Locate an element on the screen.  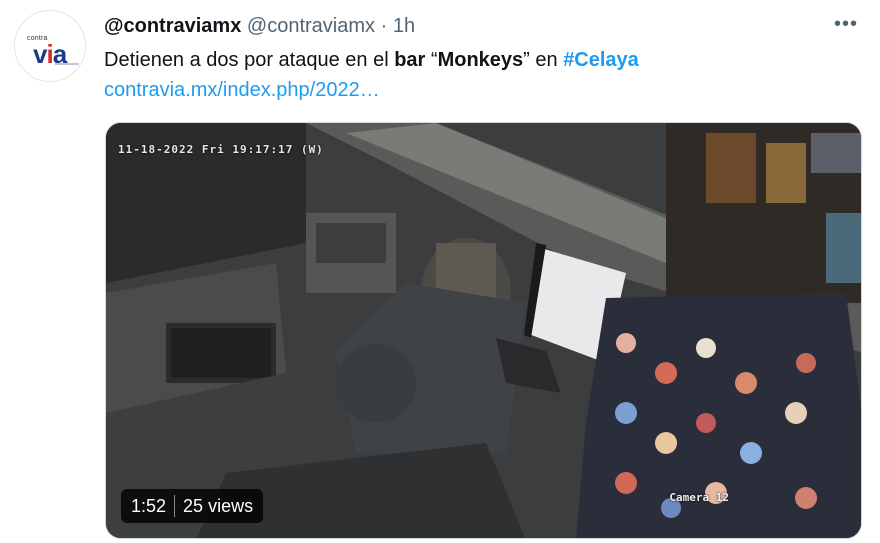
display-name: @contraviamx is located at coordinates (172, 26).